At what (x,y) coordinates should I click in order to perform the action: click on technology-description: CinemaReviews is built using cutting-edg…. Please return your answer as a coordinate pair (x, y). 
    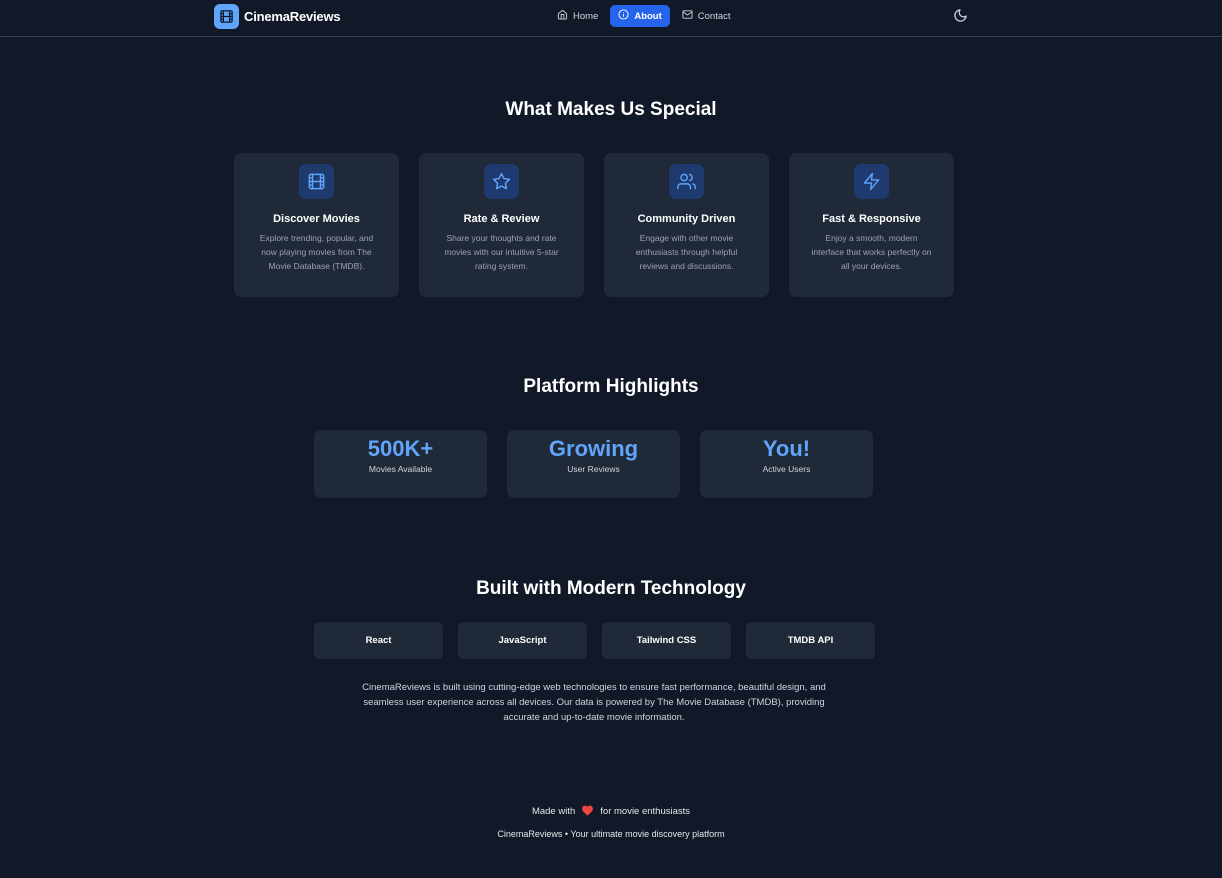
    Looking at the image, I should click on (594, 702).